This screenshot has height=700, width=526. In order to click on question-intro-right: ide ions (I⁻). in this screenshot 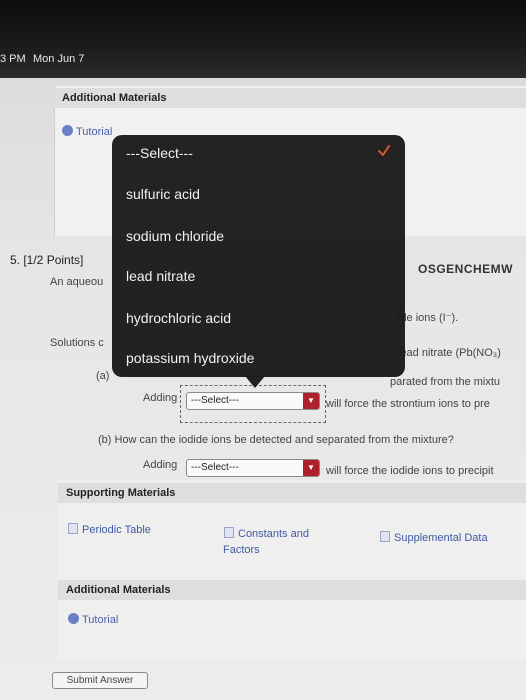, I will do `click(428, 318)`.